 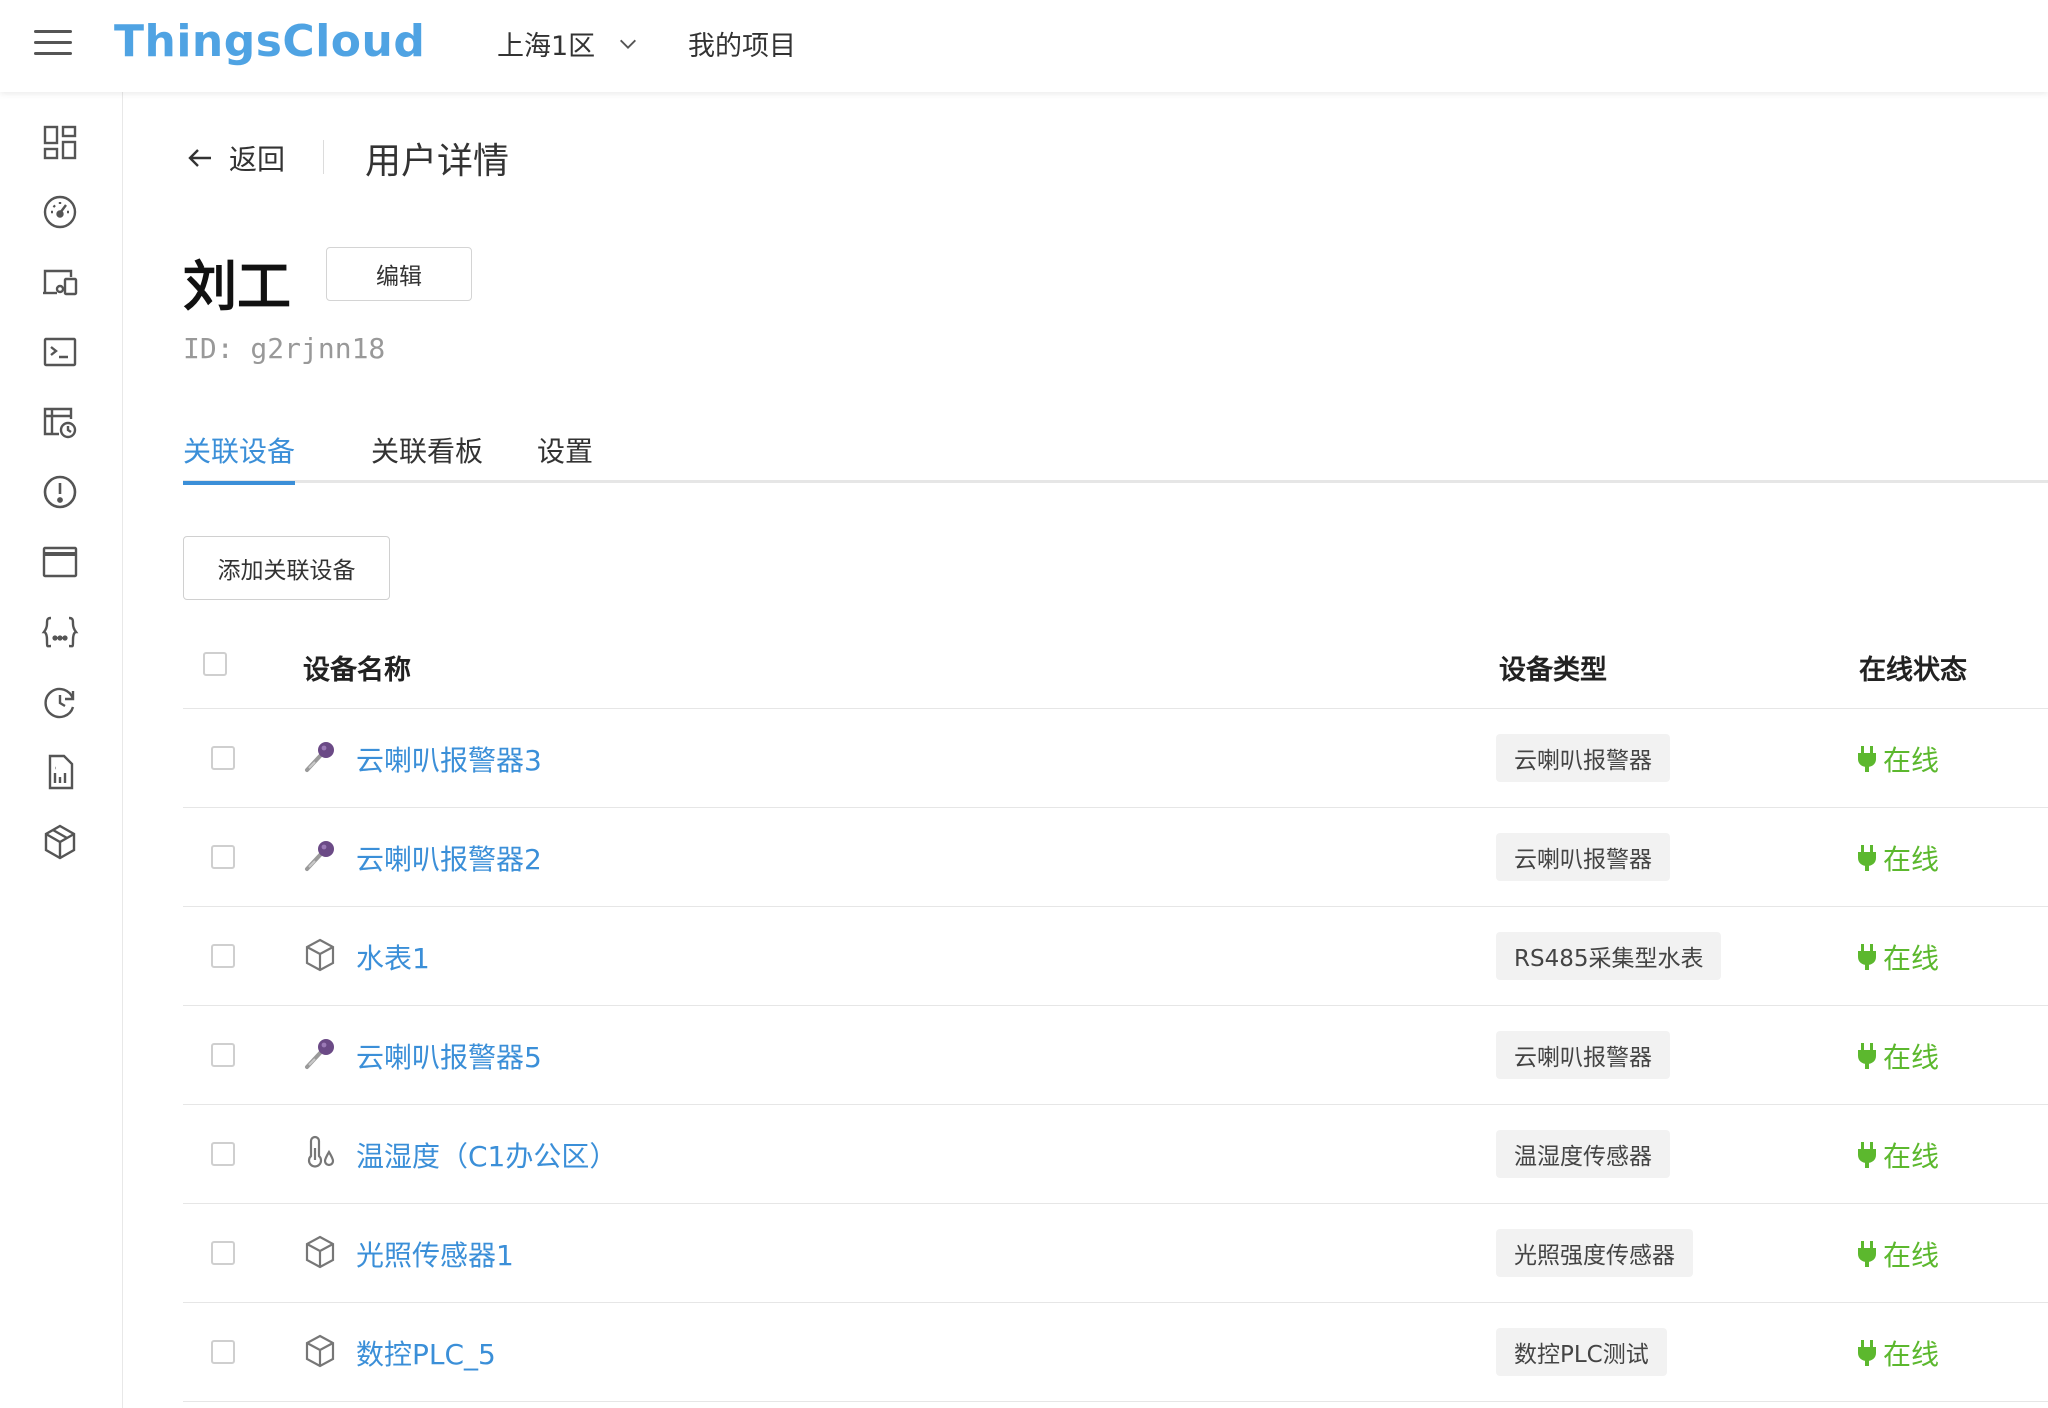 What do you see at coordinates (60, 632) in the screenshot?
I see `json-braces-icon` at bounding box center [60, 632].